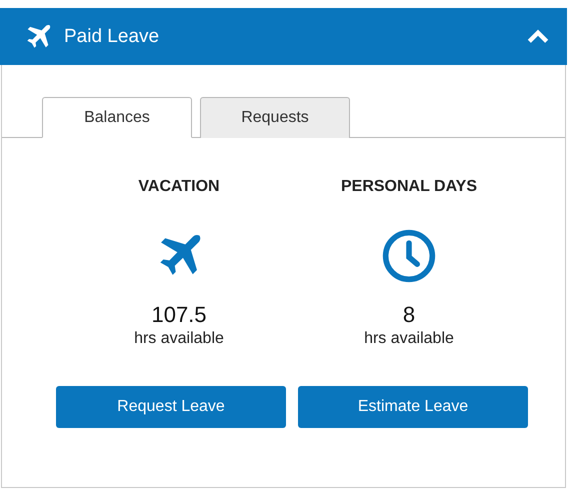 This screenshot has width=569, height=492. Describe the element at coordinates (179, 315) in the screenshot. I see `balance-value: 107.5` at that location.